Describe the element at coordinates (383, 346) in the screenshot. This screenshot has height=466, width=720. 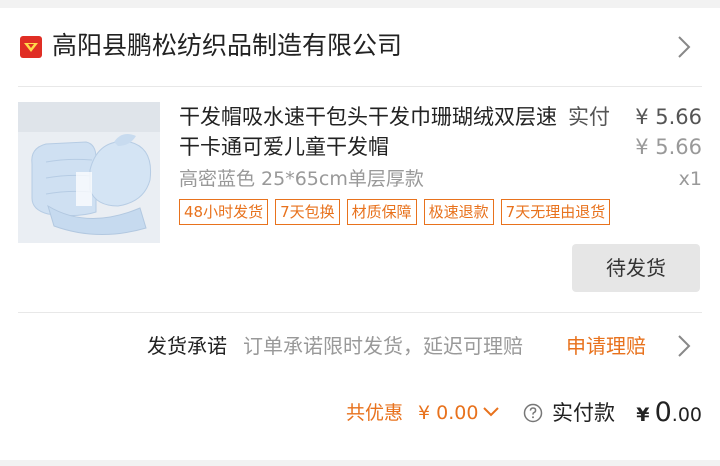
I see `promise-text: 订单承诺限时发货，延迟可理赔` at that location.